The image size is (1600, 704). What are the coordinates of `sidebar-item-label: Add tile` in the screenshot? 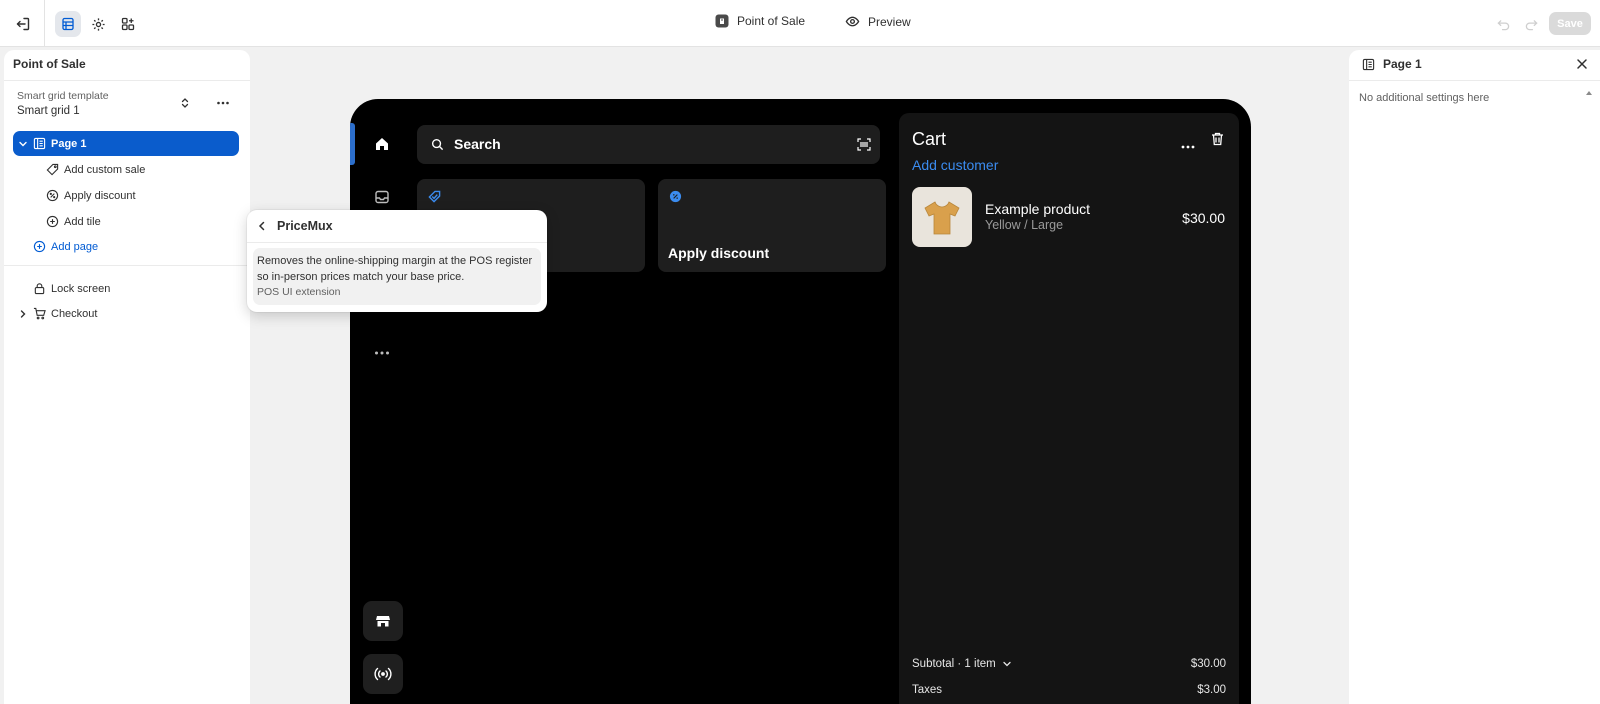 It's located at (82, 221).